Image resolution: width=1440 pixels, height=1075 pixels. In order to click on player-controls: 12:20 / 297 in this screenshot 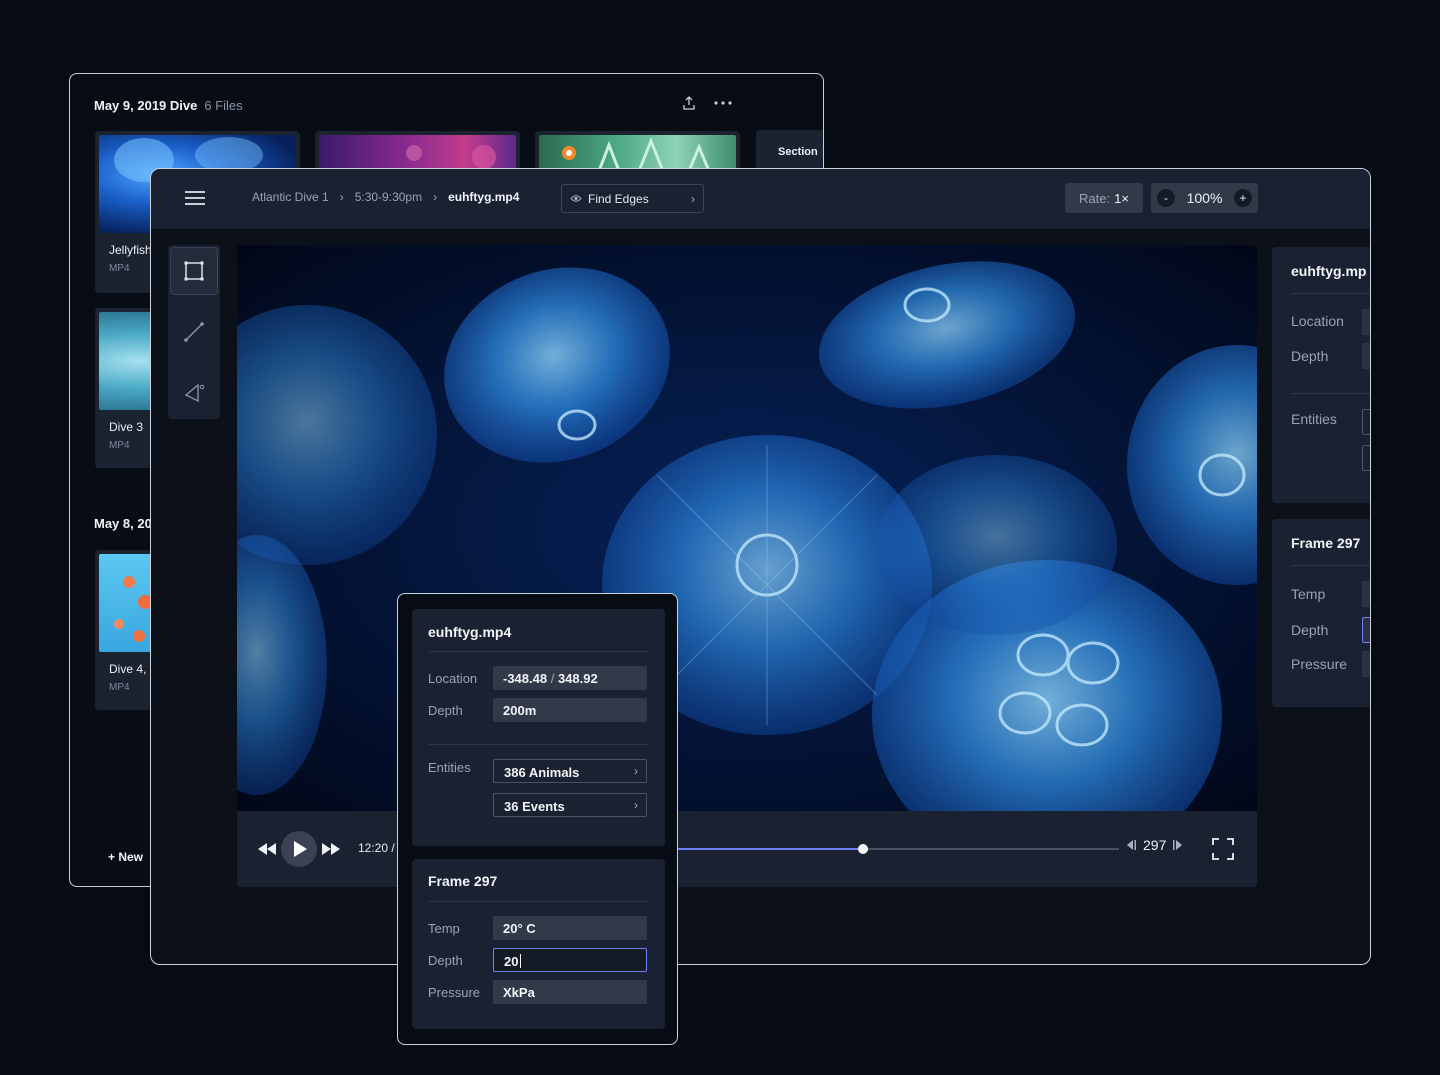, I will do `click(747, 849)`.